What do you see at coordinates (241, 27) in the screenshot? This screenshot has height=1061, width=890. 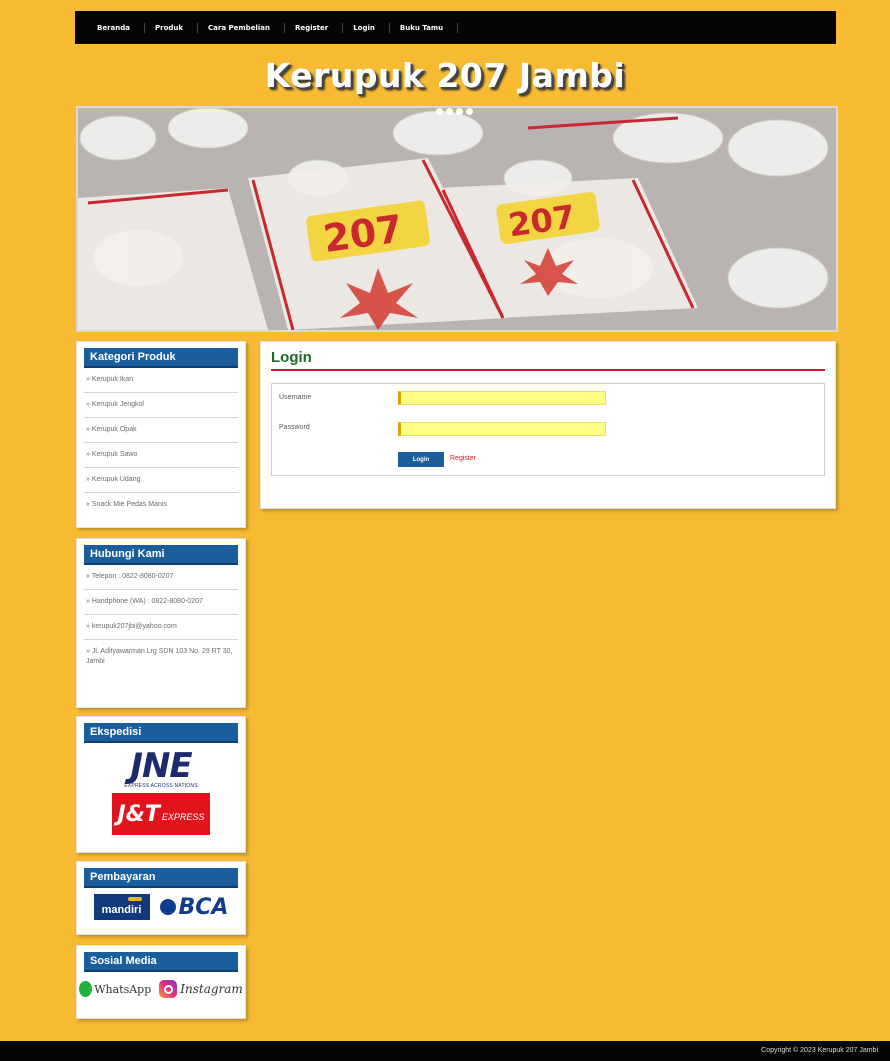 I see `nav-cara-pembelian: Cara Pembelian` at bounding box center [241, 27].